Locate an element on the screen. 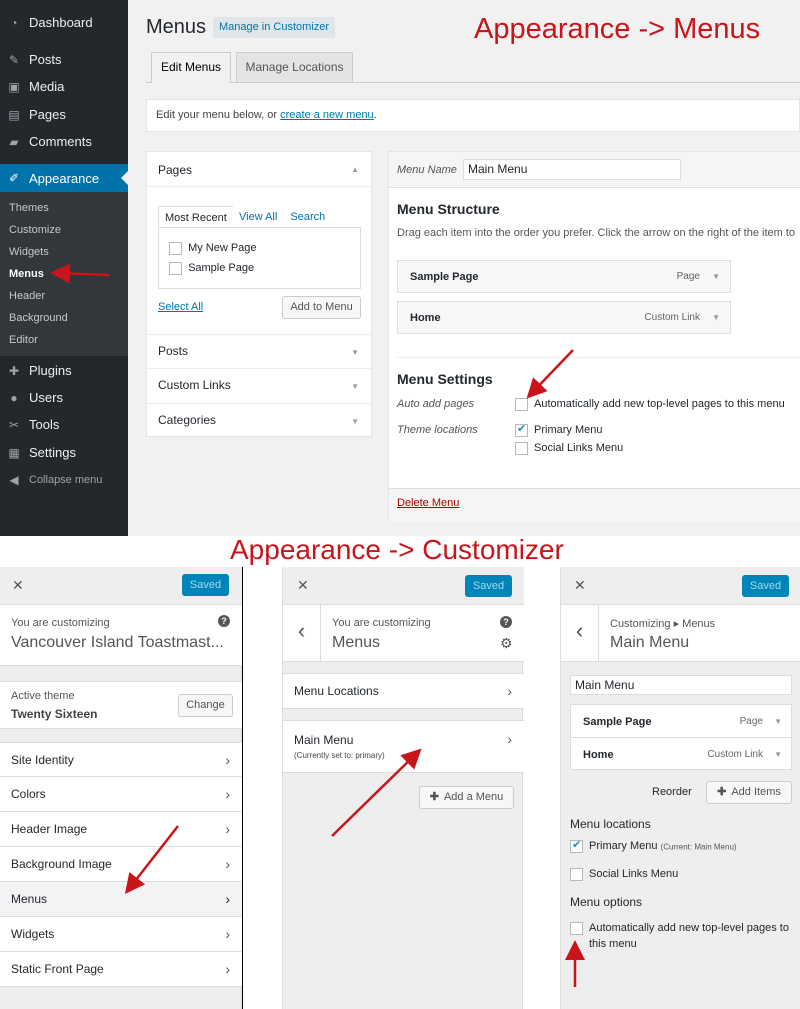  arrow-menus-submenu is located at coordinates (80, 273).